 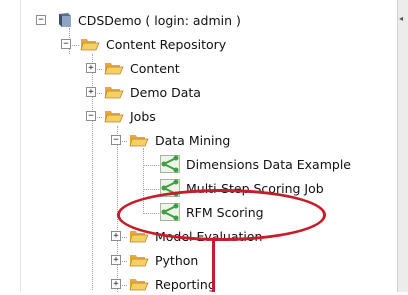 I want to click on tree-node-content-repository: Content Repository, so click(x=153, y=44).